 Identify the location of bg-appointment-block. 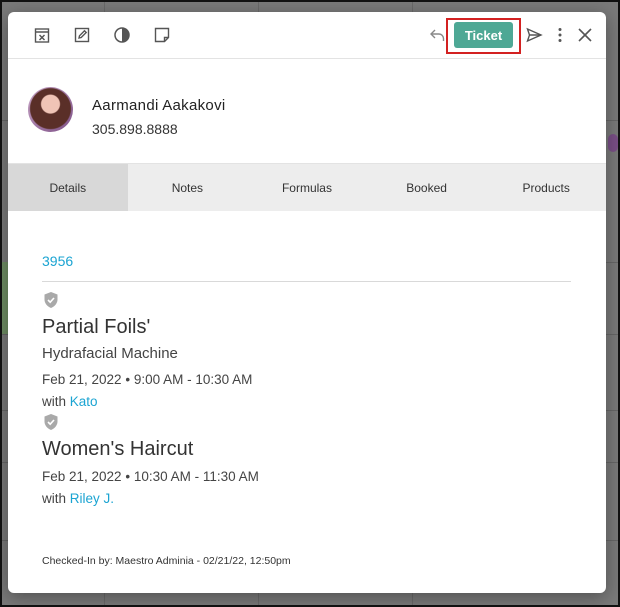
(4, 298).